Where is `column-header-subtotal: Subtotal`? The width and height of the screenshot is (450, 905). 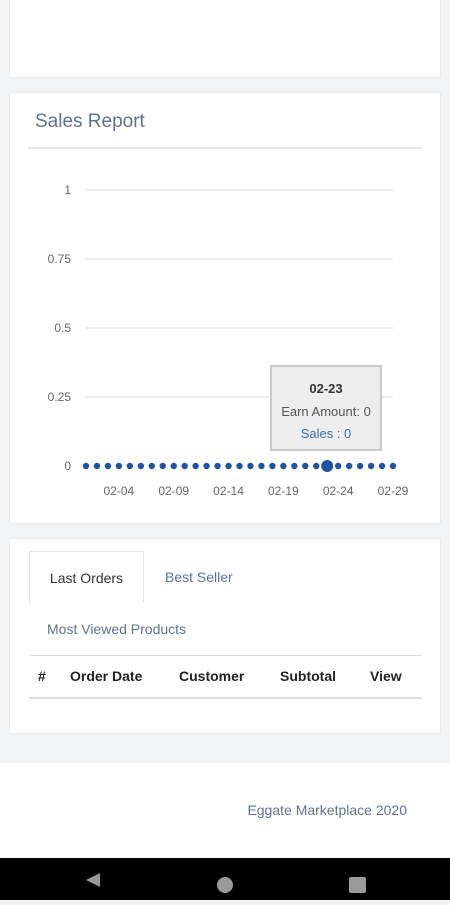 column-header-subtotal: Subtotal is located at coordinates (308, 676).